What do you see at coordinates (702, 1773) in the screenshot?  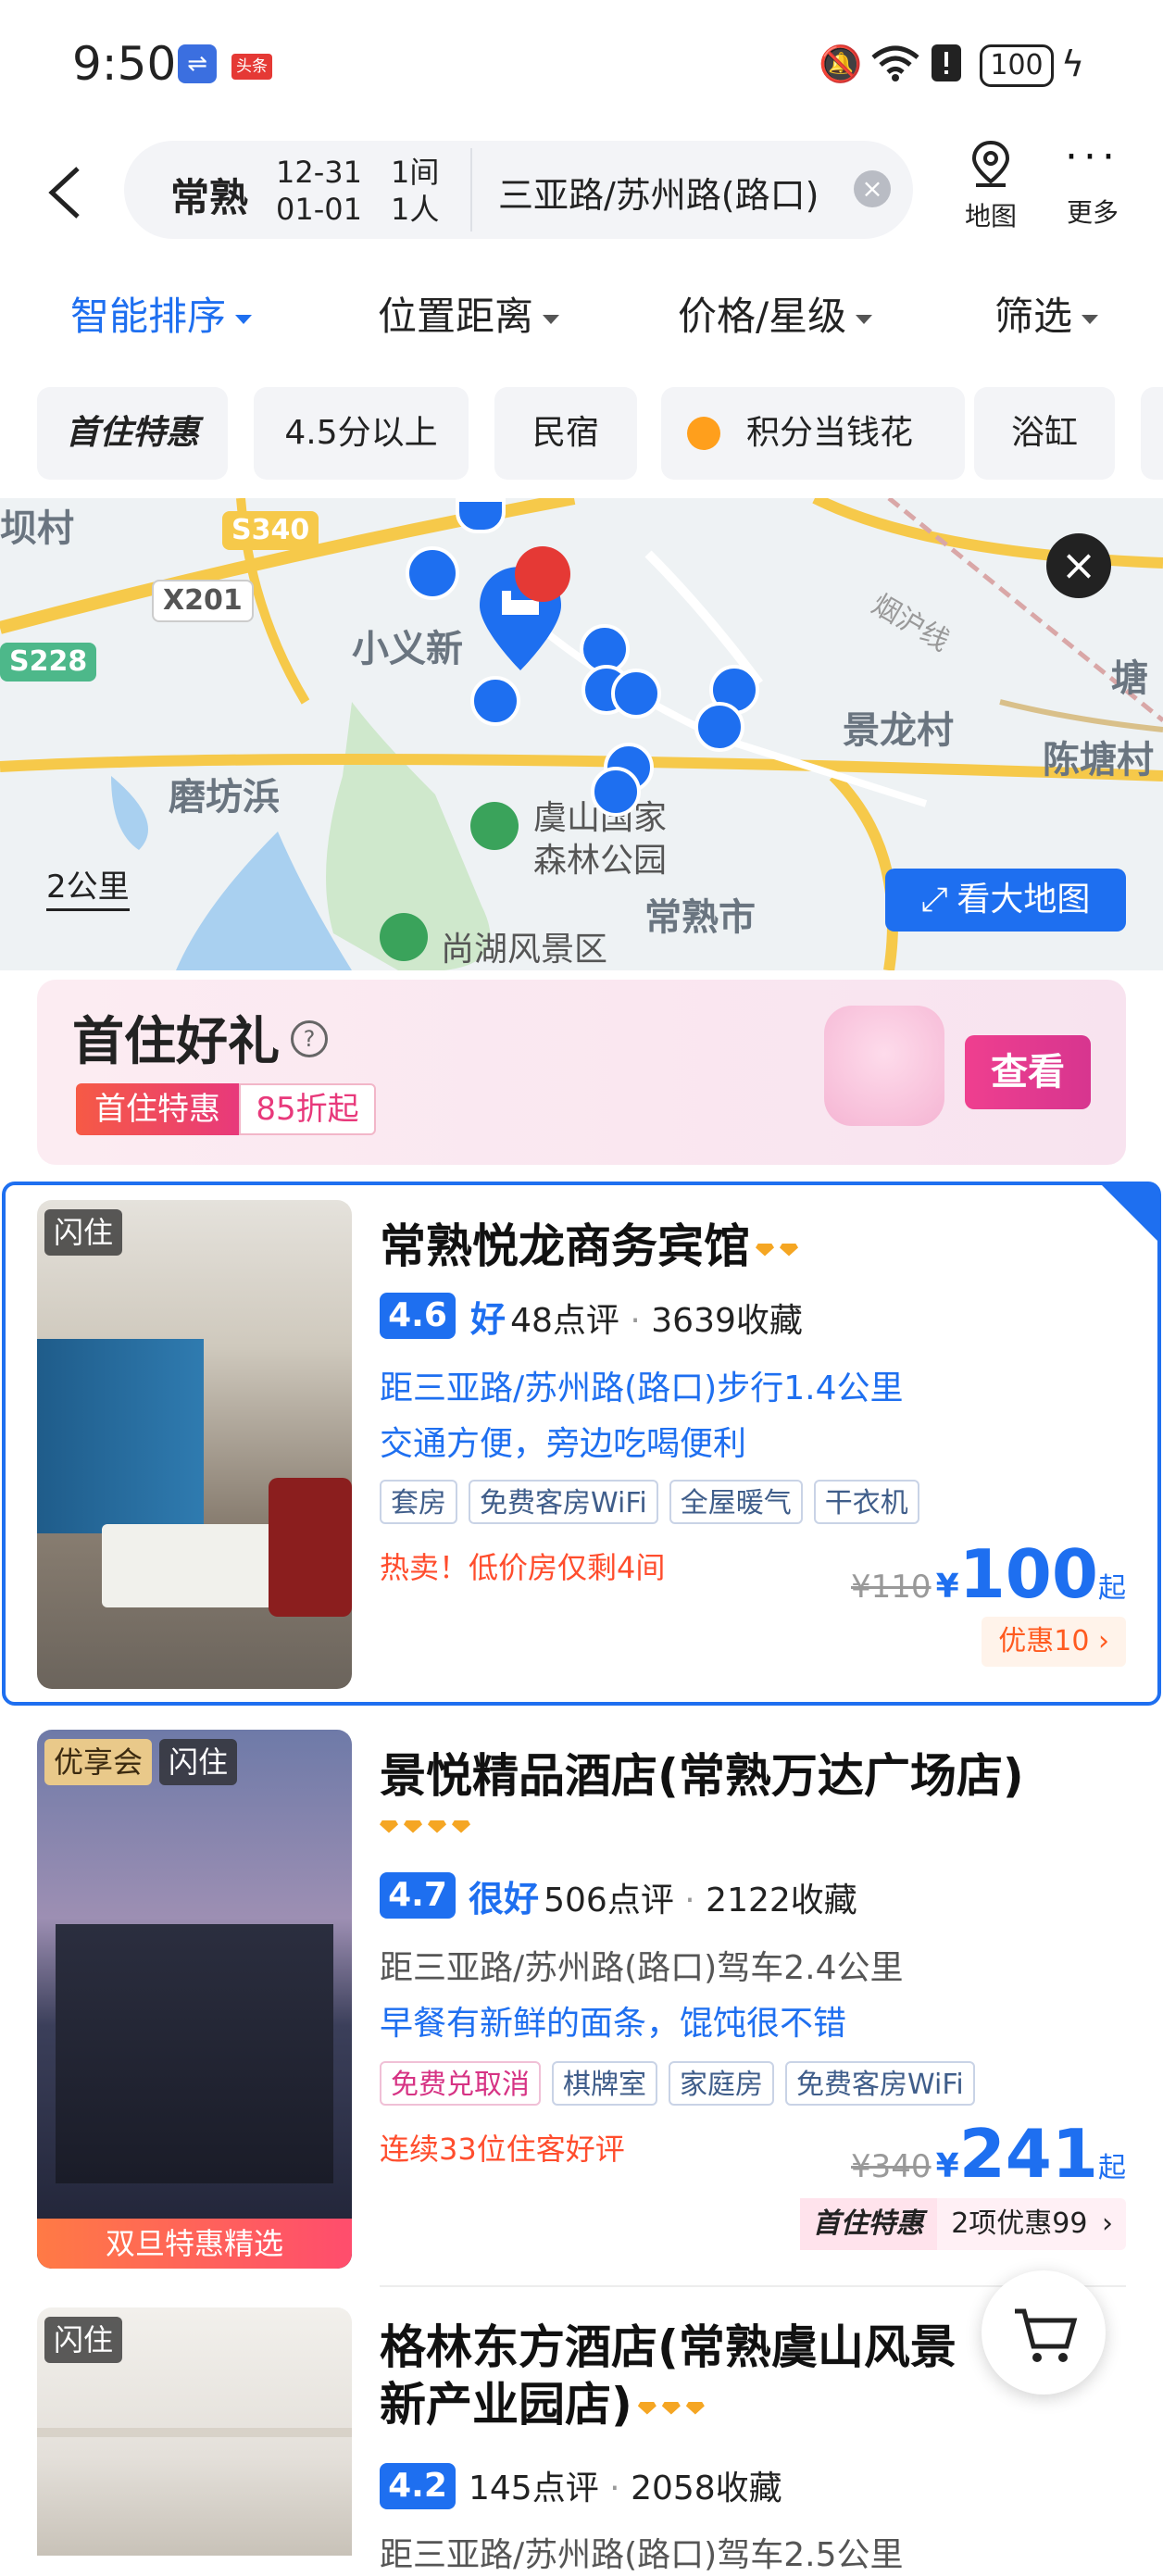 I see `hotel-name: 景悦精品酒店(常熟万达广场店)` at bounding box center [702, 1773].